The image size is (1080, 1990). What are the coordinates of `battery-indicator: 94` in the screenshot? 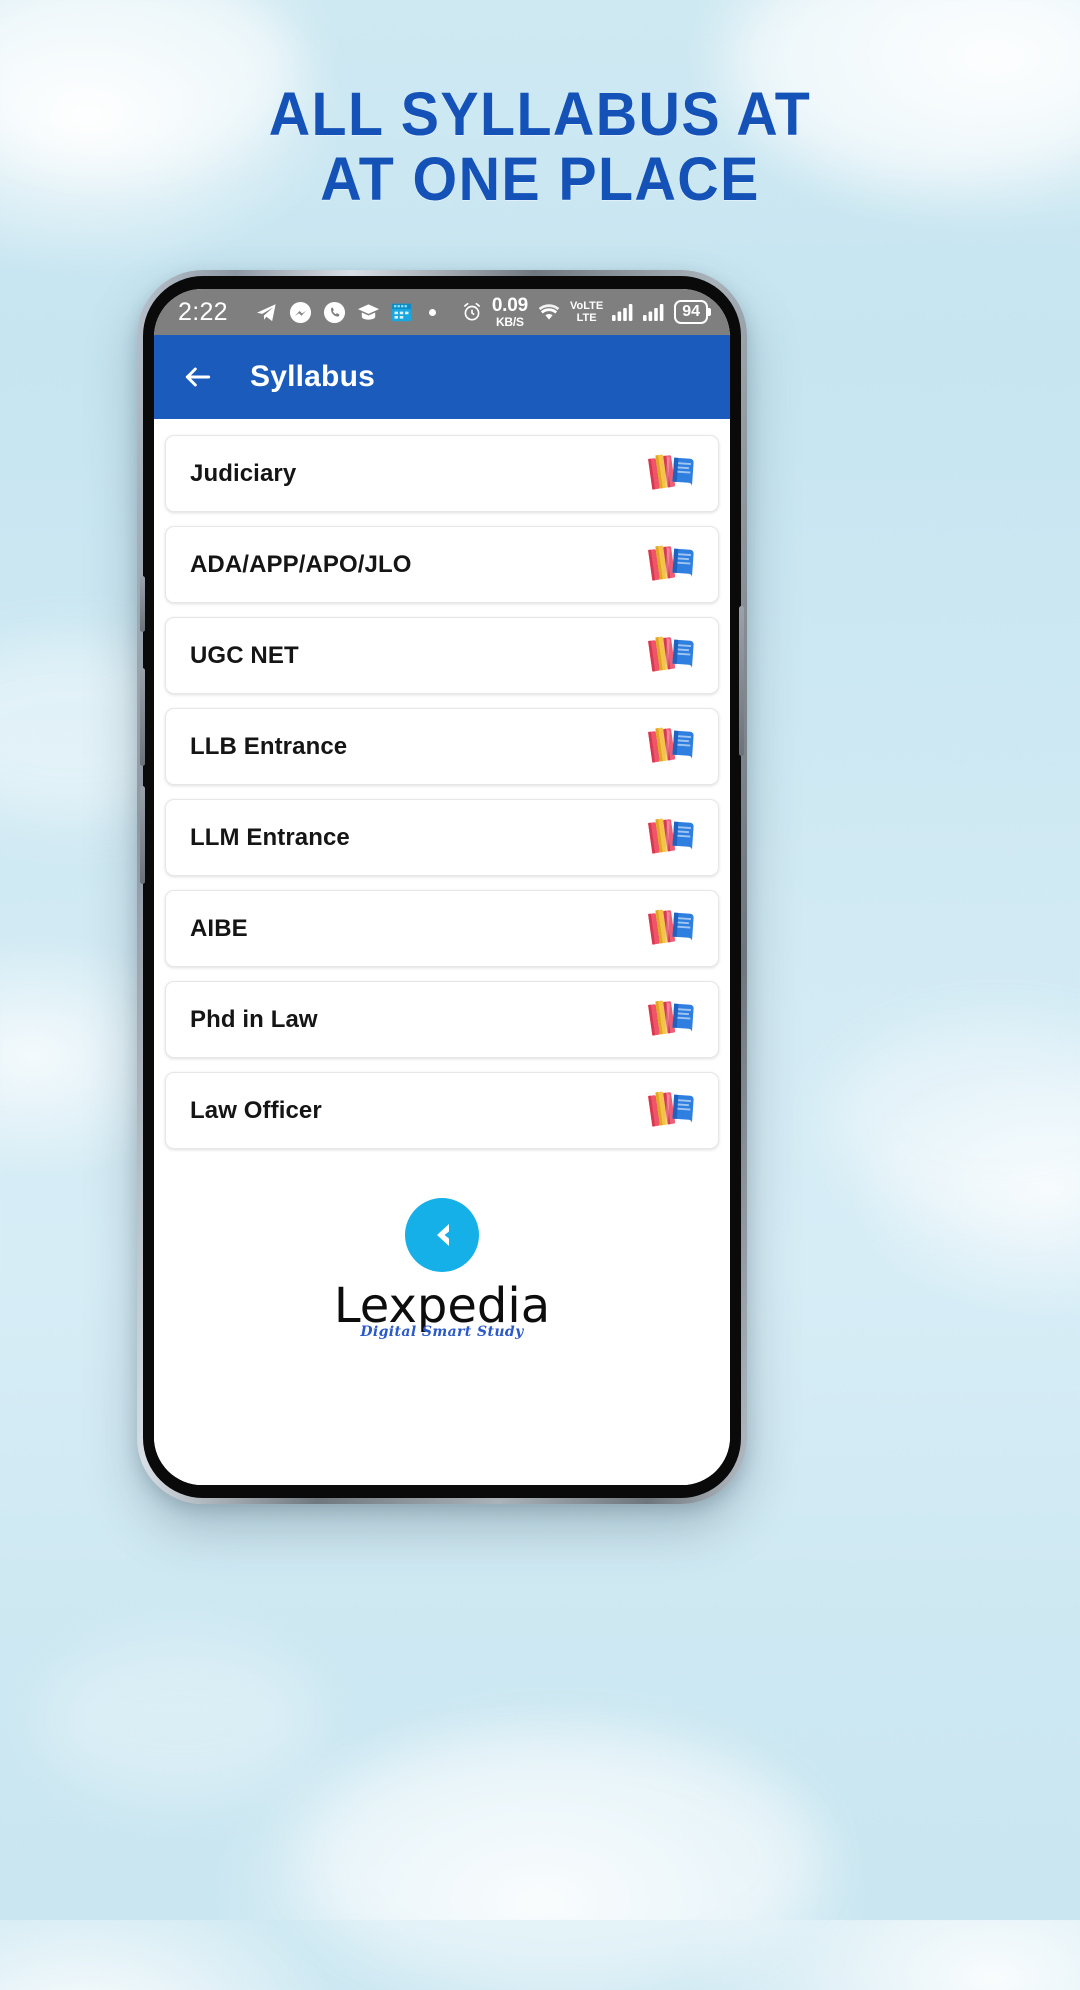 It's located at (691, 312).